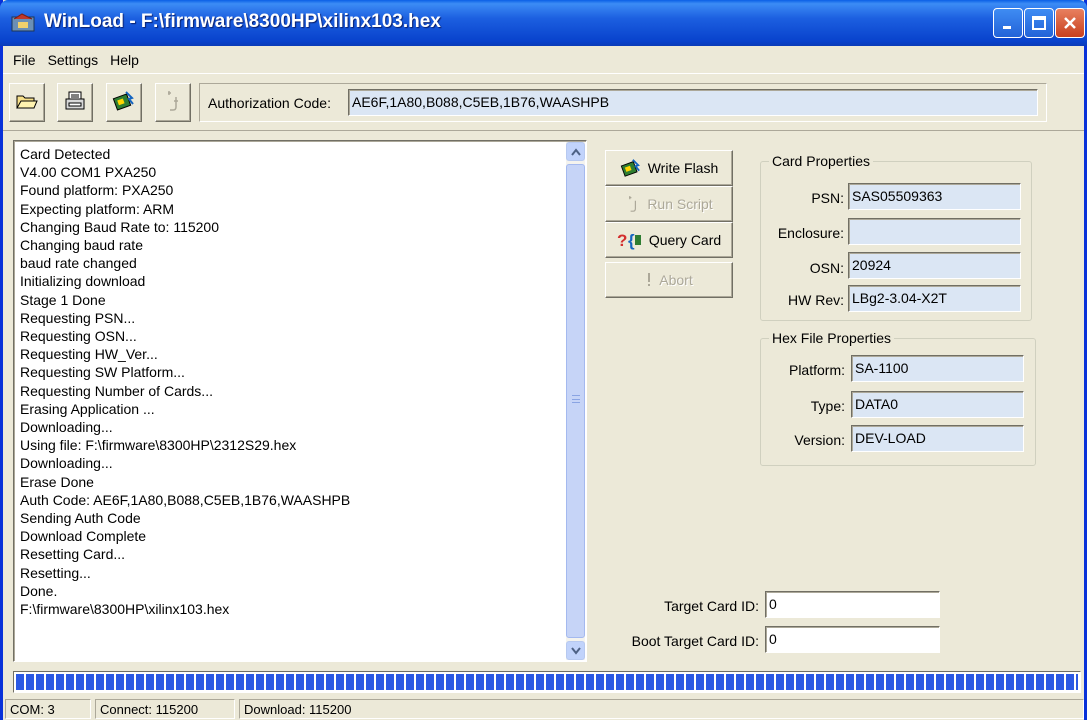 The image size is (1087, 720). What do you see at coordinates (97, 190) in the screenshot?
I see `log-line: Found platform: PXA250` at bounding box center [97, 190].